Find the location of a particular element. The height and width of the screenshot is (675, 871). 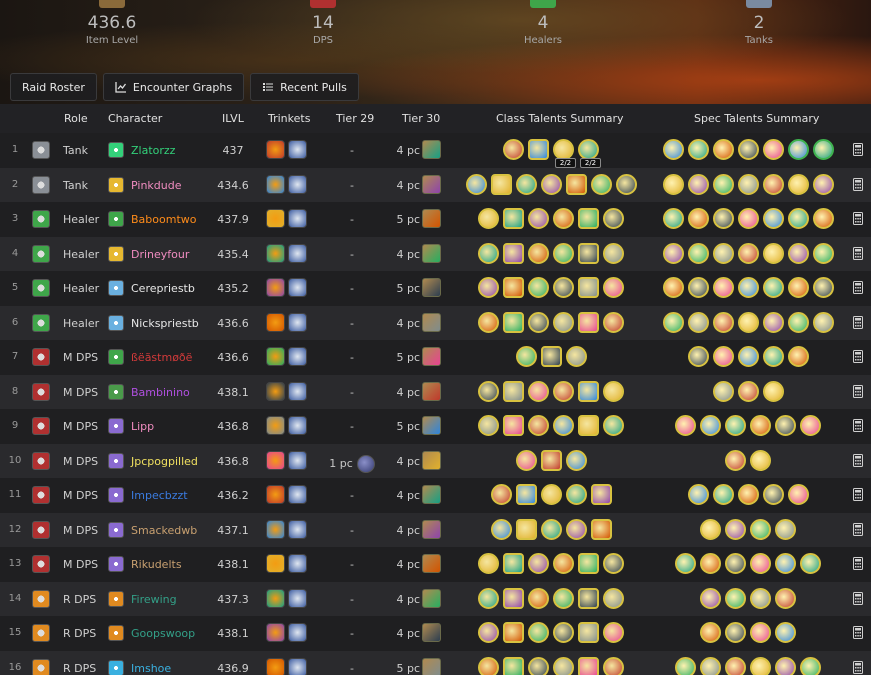

character-name: Baboomtwo is located at coordinates (163, 219).